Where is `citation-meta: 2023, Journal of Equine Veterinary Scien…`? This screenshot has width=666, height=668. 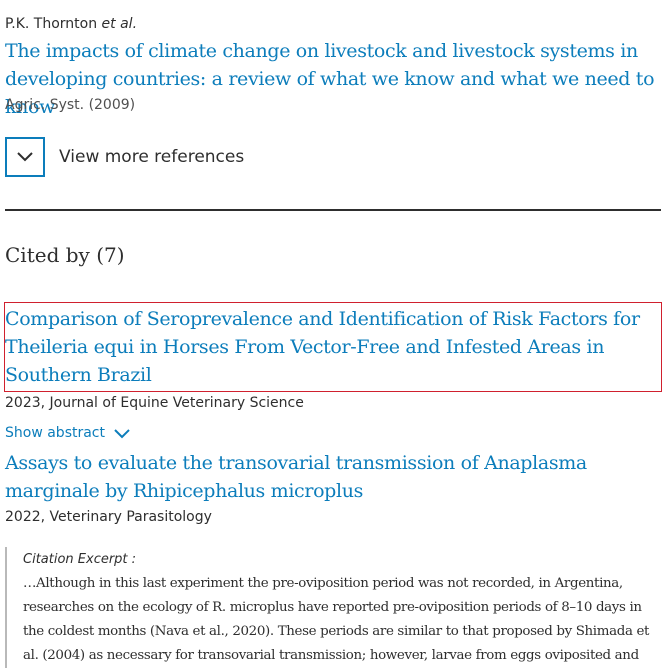 citation-meta: 2023, Journal of Equine Veterinary Scien… is located at coordinates (154, 403).